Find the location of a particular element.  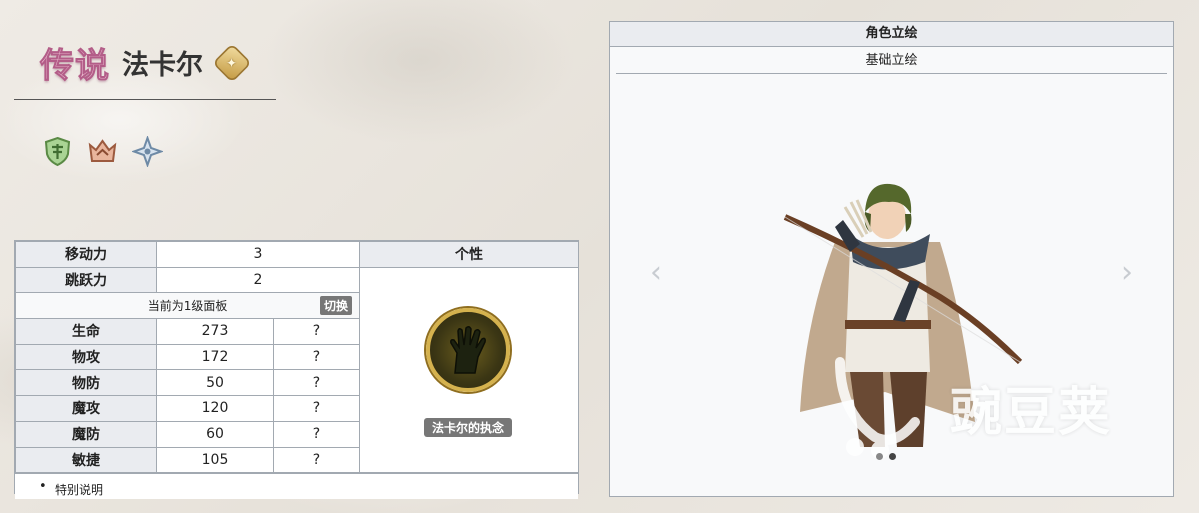

level-panel-row: 当前为1级面板 切换 is located at coordinates (187, 306).